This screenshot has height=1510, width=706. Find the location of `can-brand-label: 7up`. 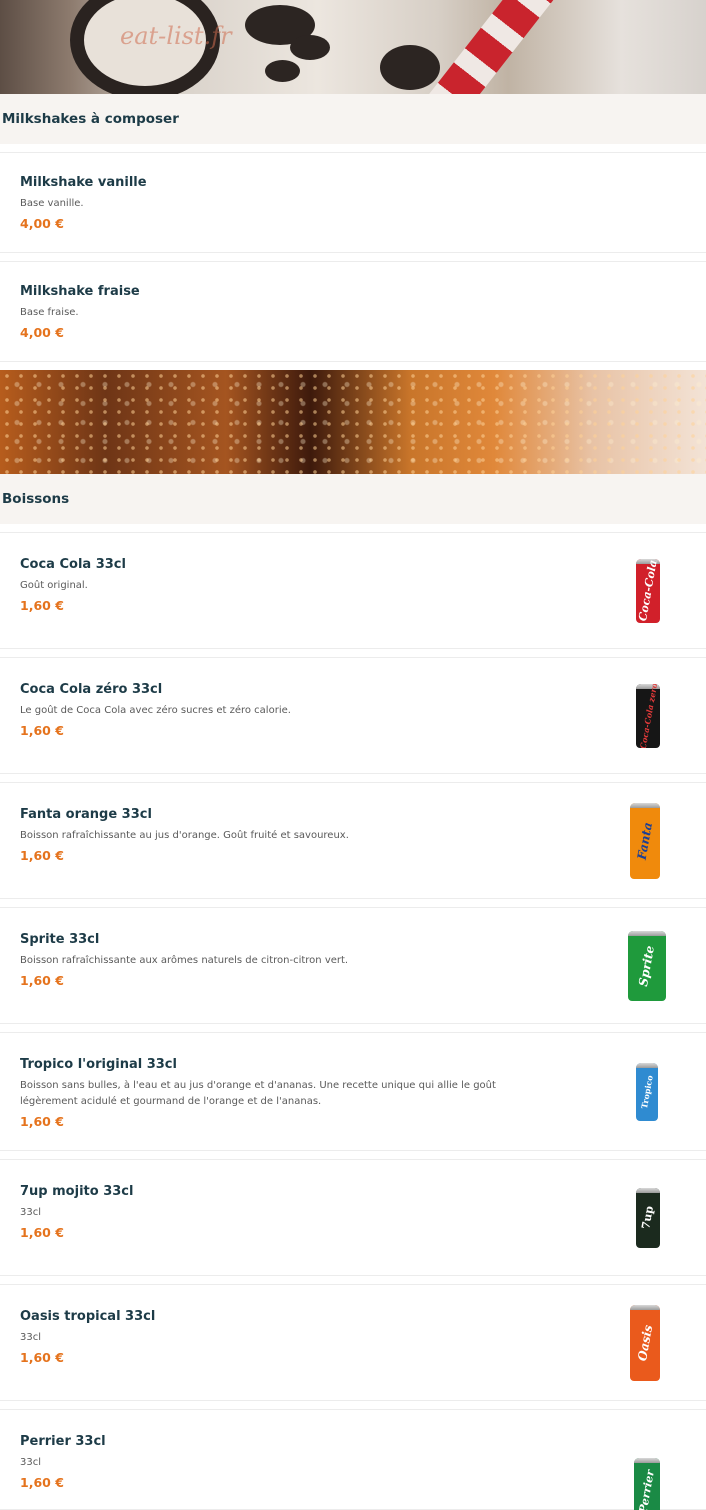

can-brand-label: 7up is located at coordinates (648, 1217).